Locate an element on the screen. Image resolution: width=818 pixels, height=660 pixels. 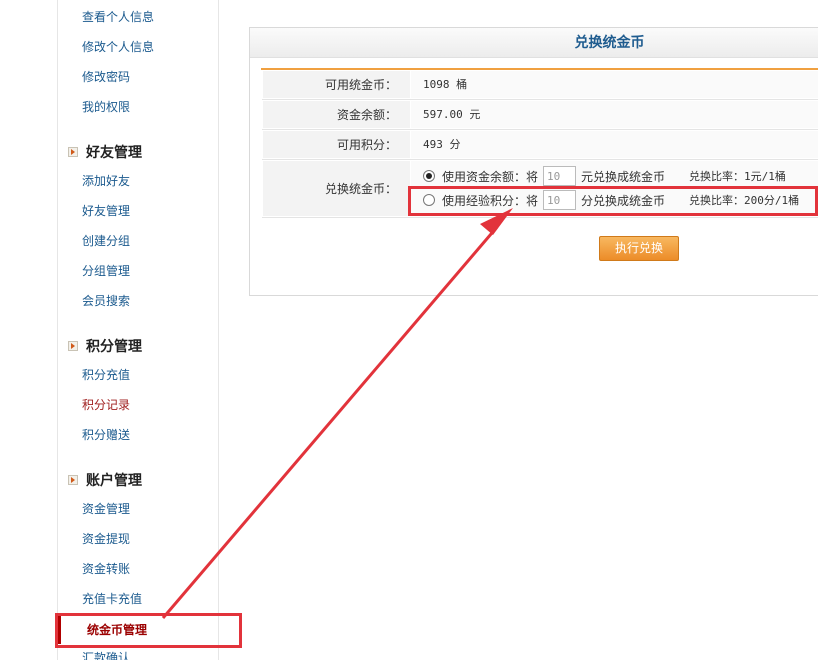
nav-member-search: 会员搜索 is located at coordinates (106, 300).